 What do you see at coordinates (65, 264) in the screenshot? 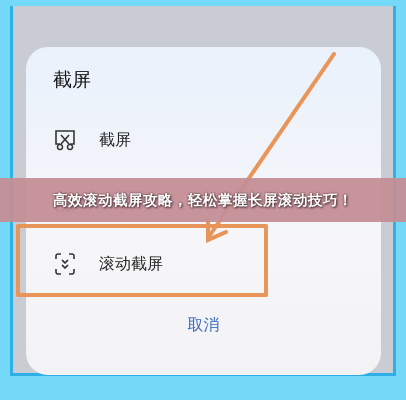
I see `scroll-capture-icon` at bounding box center [65, 264].